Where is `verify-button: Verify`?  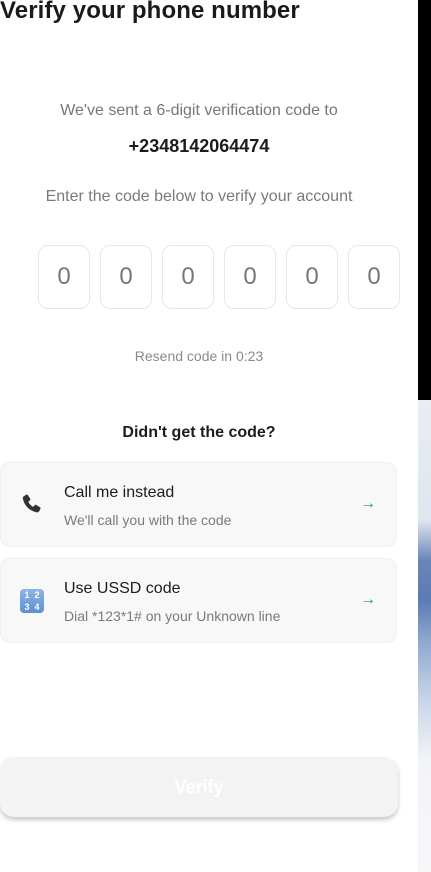
verify-button: Verify is located at coordinates (199, 787).